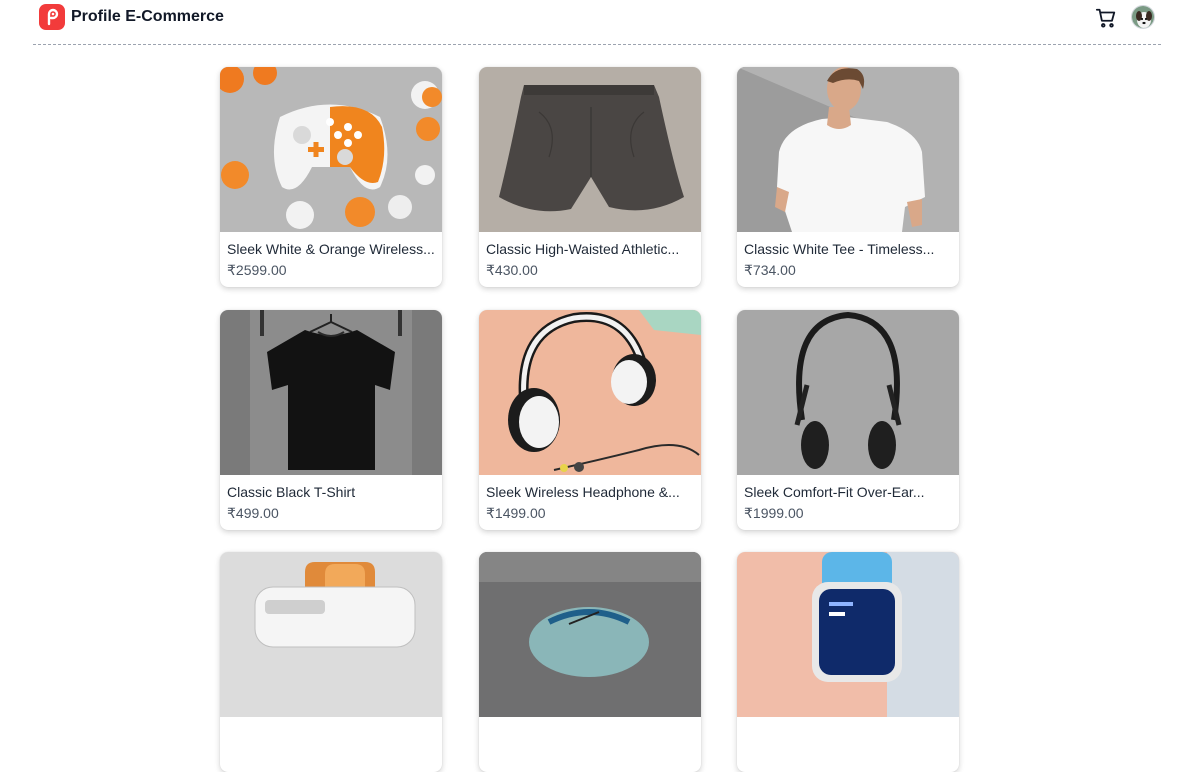 This screenshot has height=772, width=1200. Describe the element at coordinates (848, 634) in the screenshot. I see `smartwatch-image` at that location.